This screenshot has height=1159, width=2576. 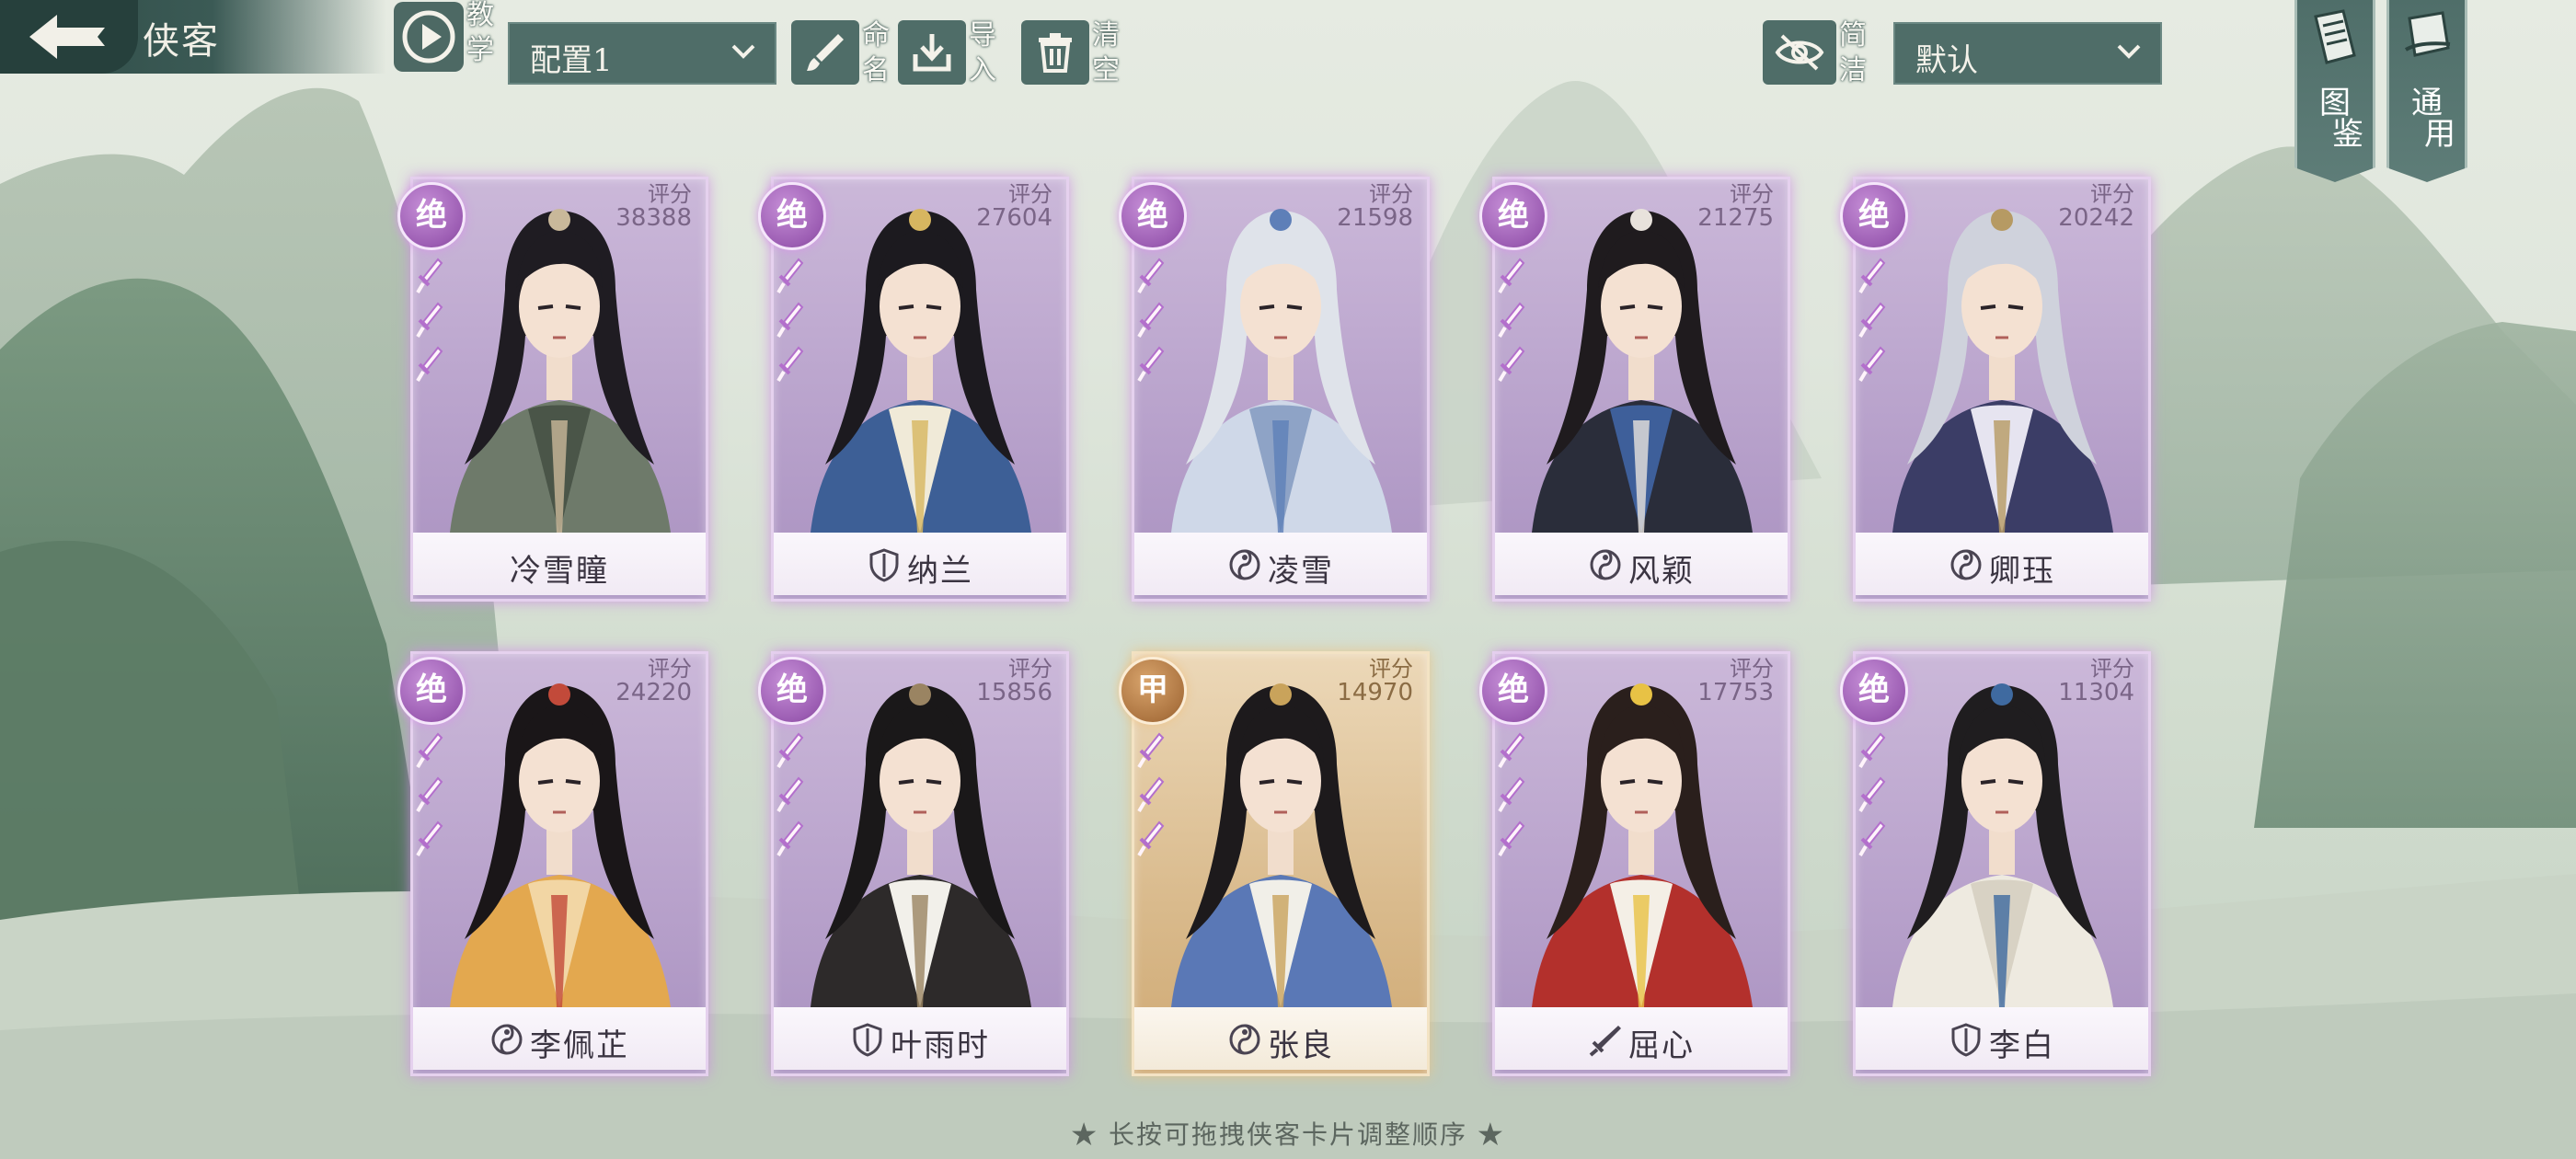 I want to click on rename-button: 命 名, so click(x=842, y=53).